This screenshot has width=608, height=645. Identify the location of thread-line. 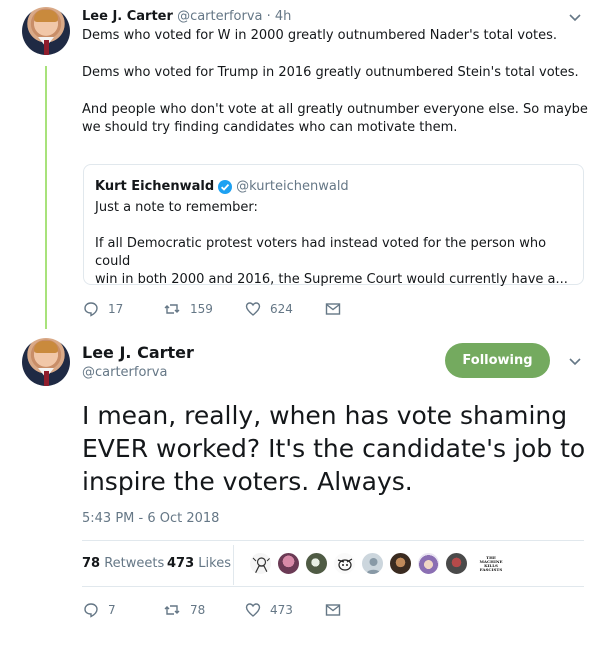
(46, 197).